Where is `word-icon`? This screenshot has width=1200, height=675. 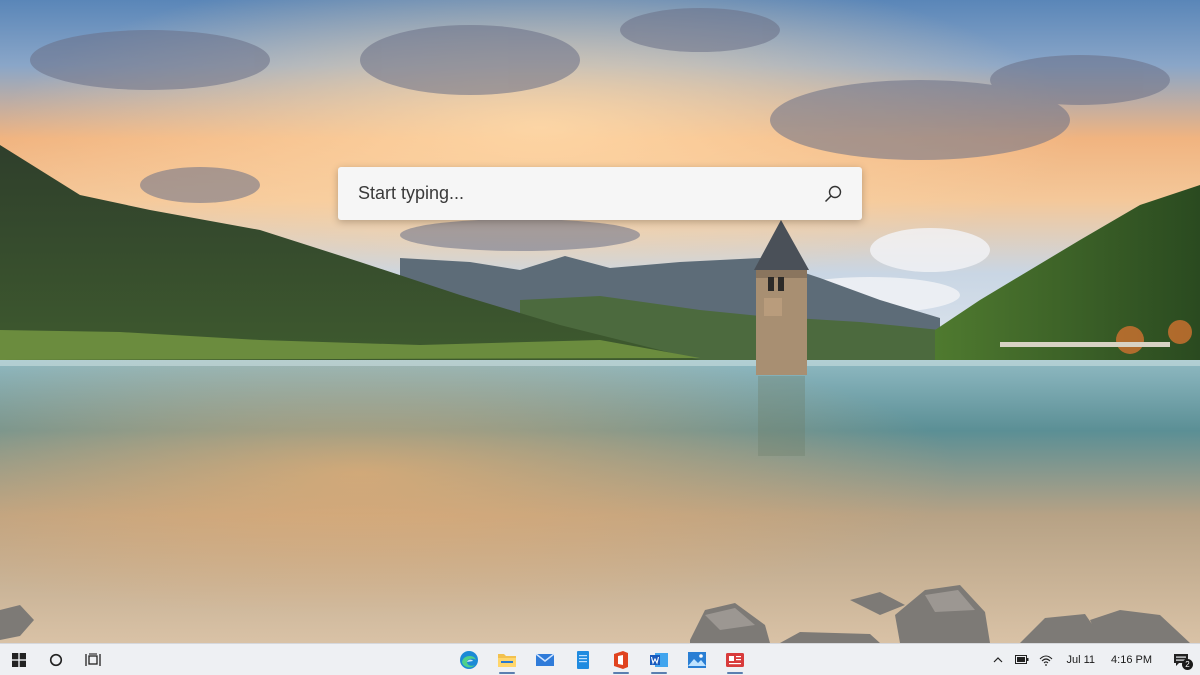 word-icon is located at coordinates (659, 659).